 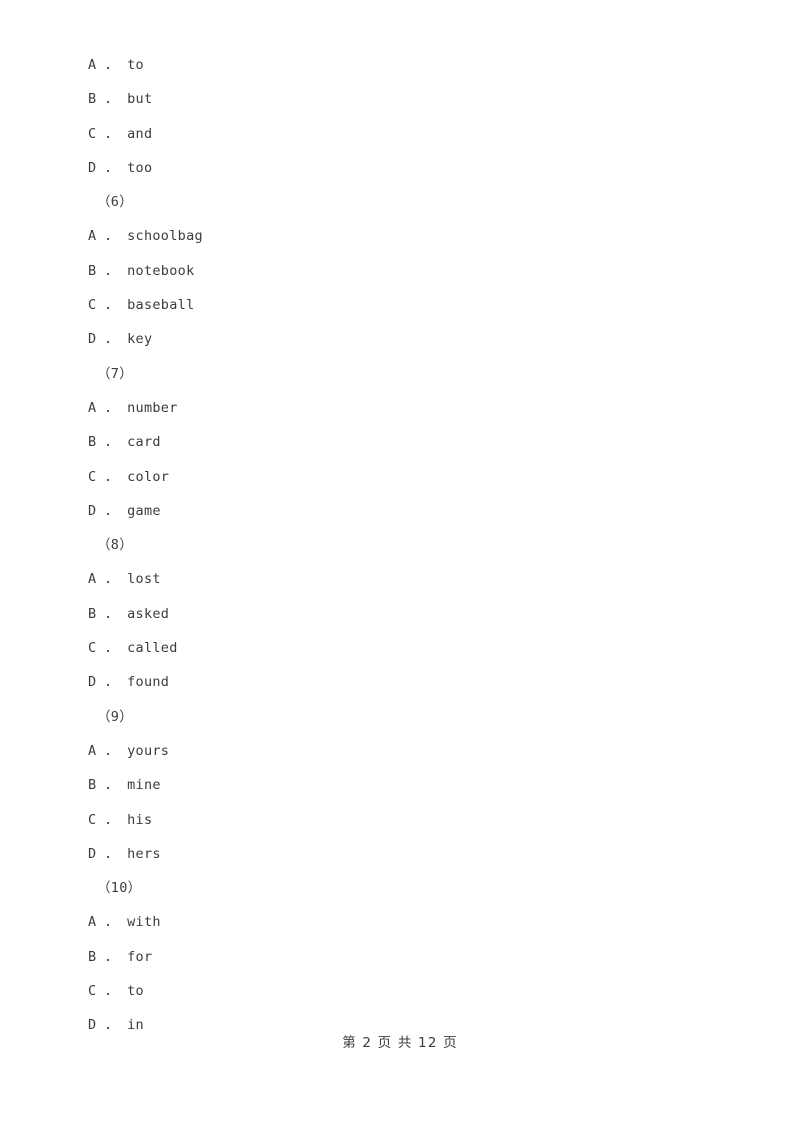 What do you see at coordinates (408, 957) in the screenshot?
I see `answer-option: B ． for` at bounding box center [408, 957].